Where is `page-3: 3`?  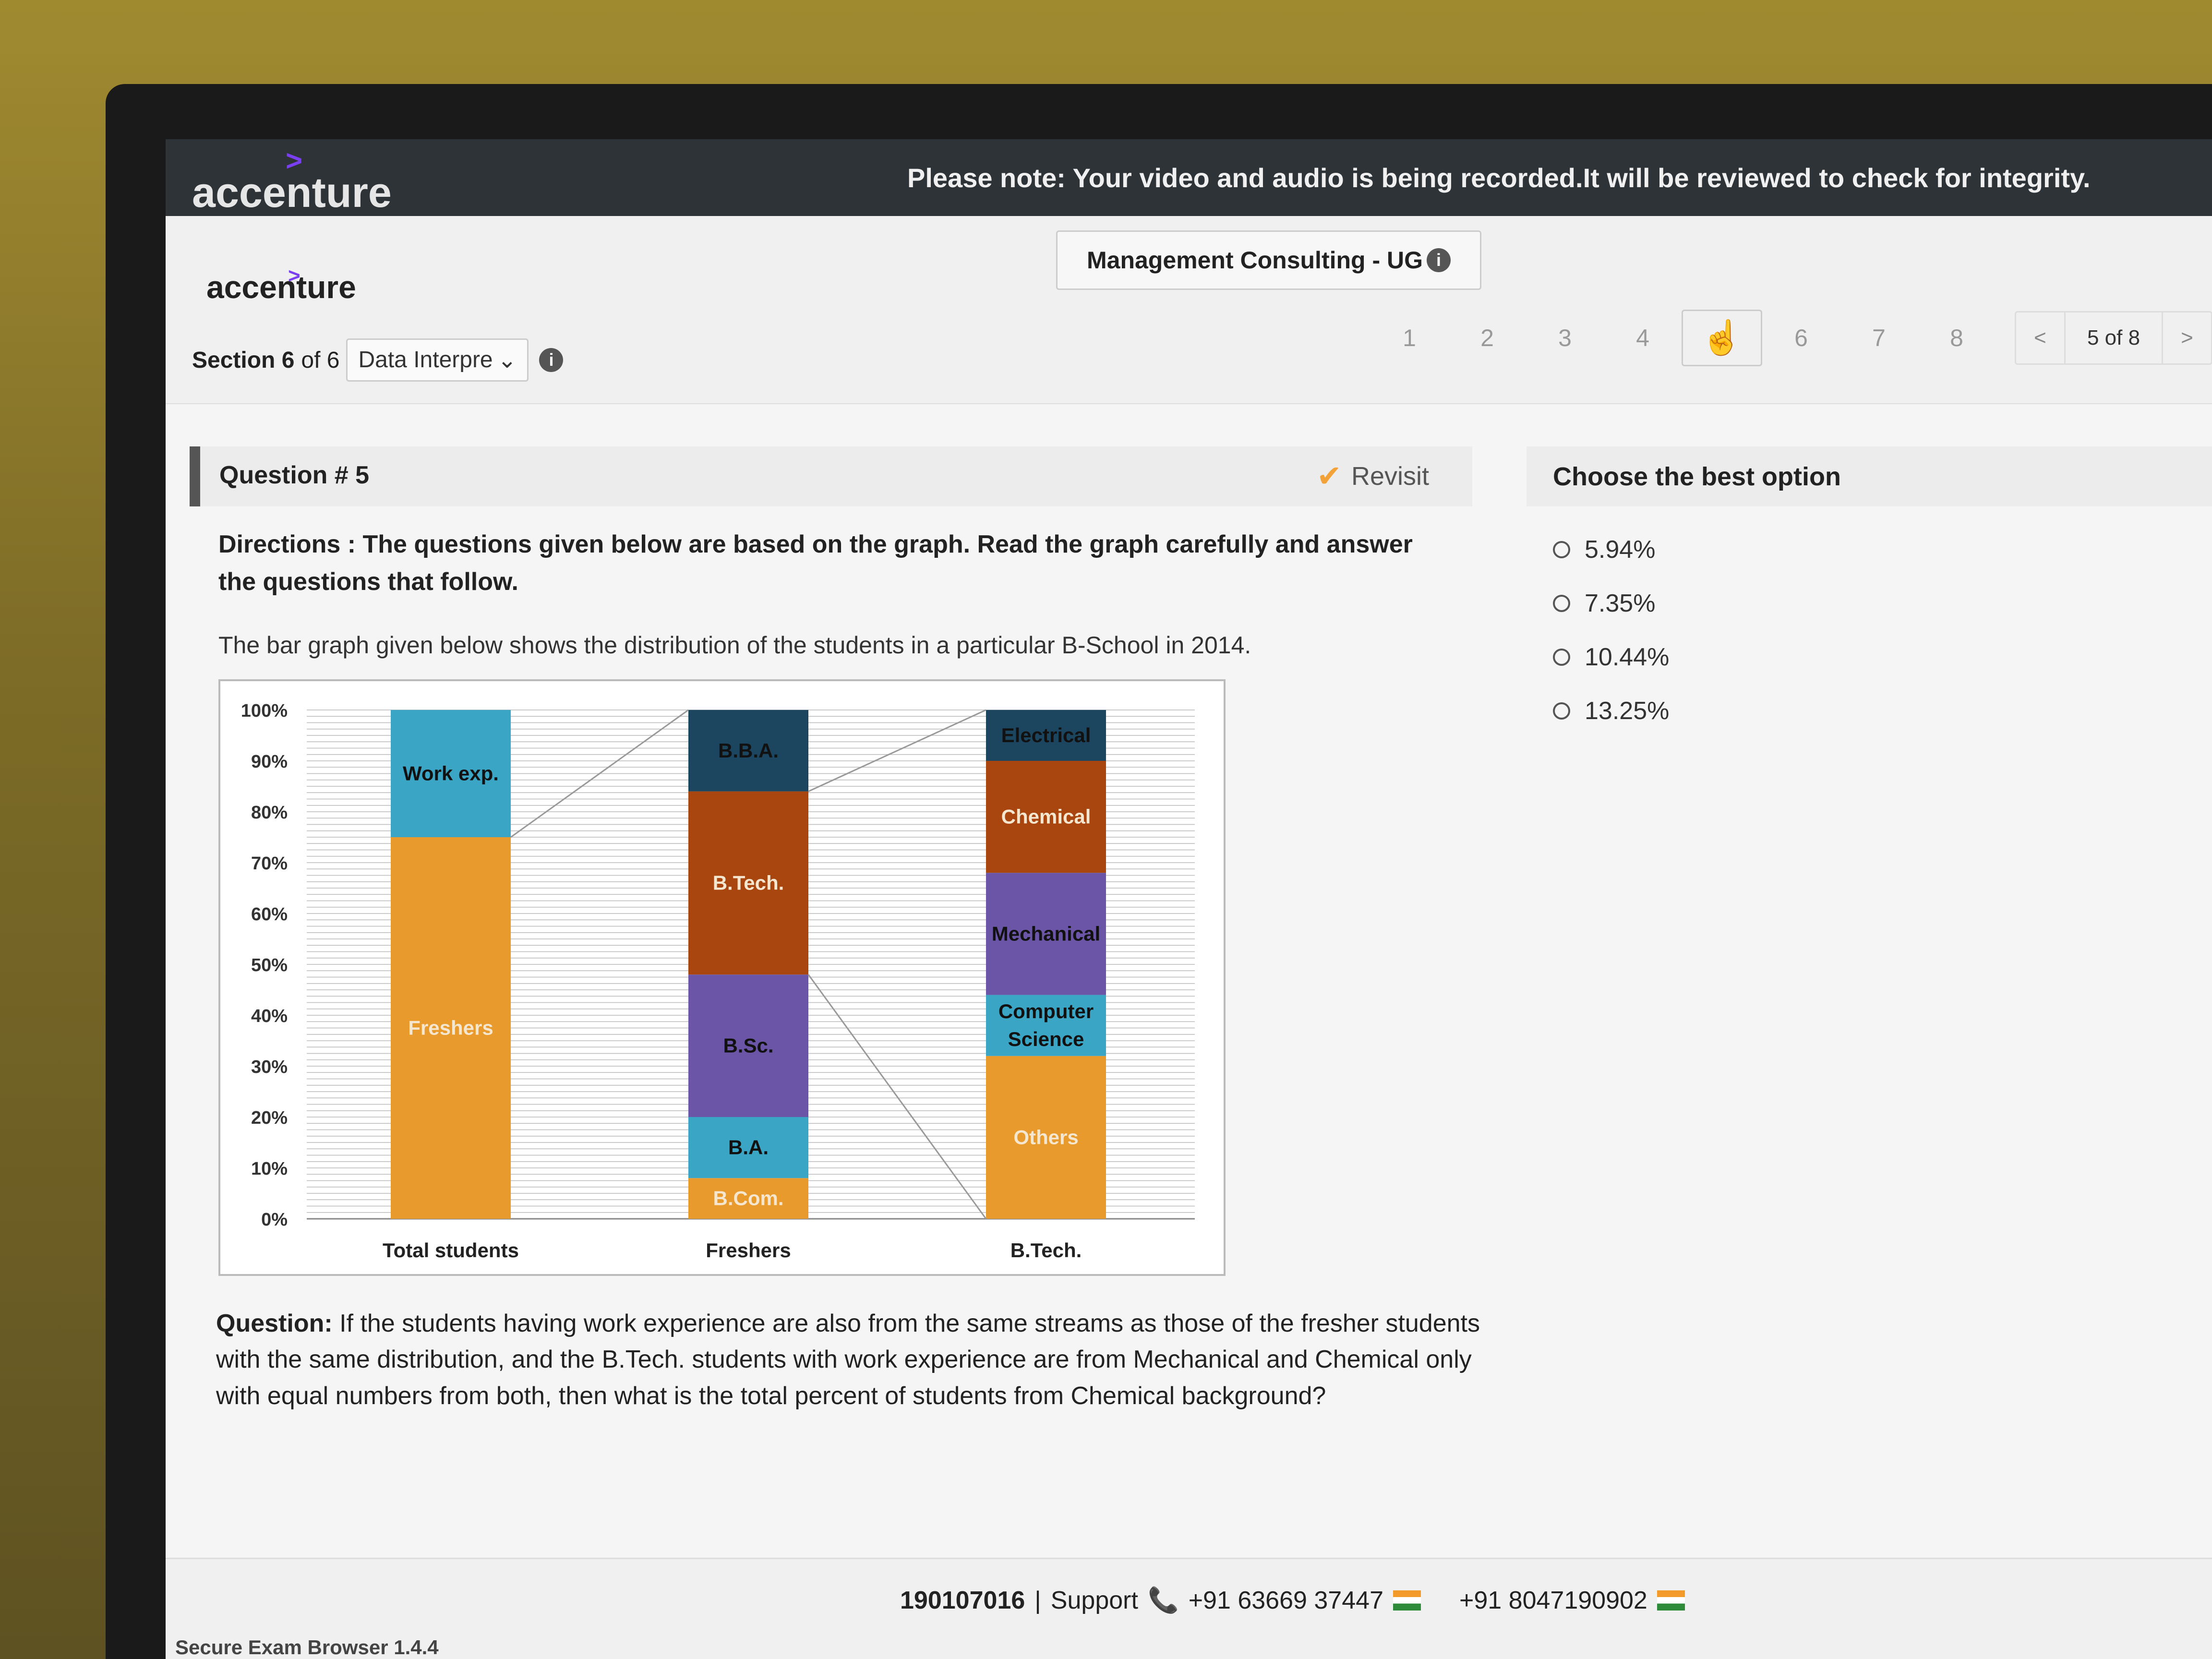 page-3: 3 is located at coordinates (1565, 338).